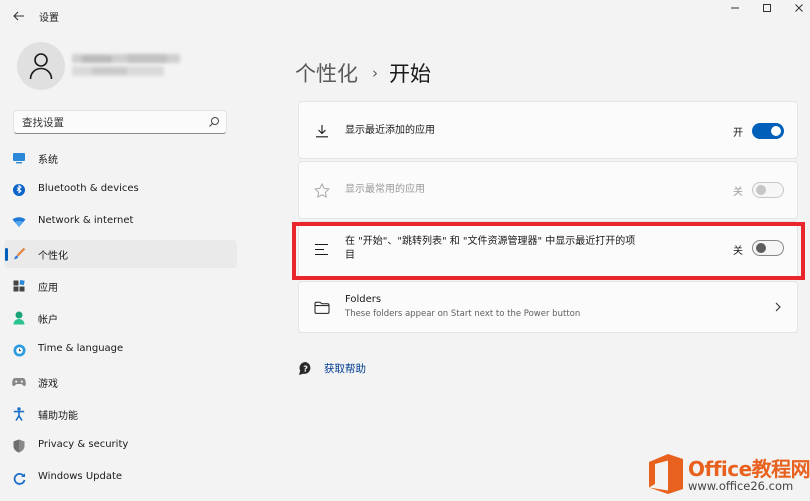 This screenshot has height=501, width=810. Describe the element at coordinates (19, 254) in the screenshot. I see `brush-icon` at that location.